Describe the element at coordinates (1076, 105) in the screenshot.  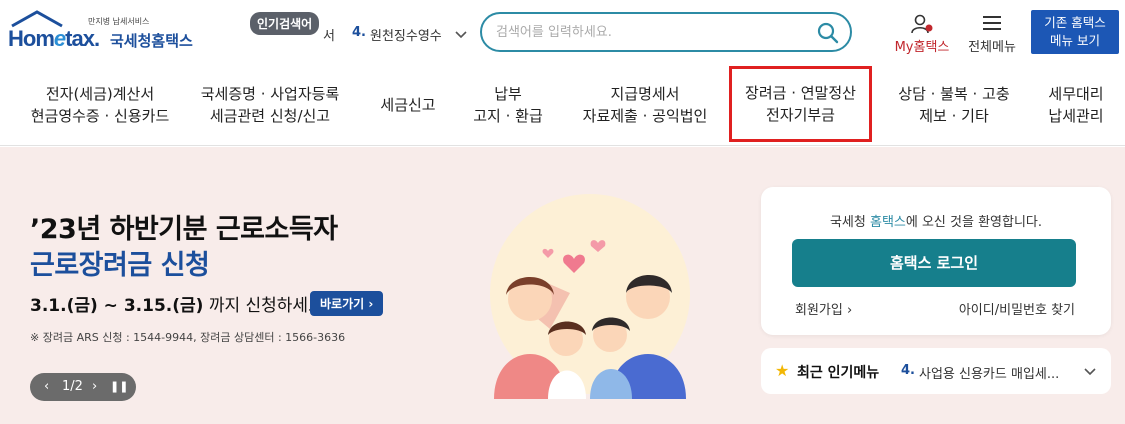
I see `nav-item-tax-agent: 세무대리 납세관리` at that location.